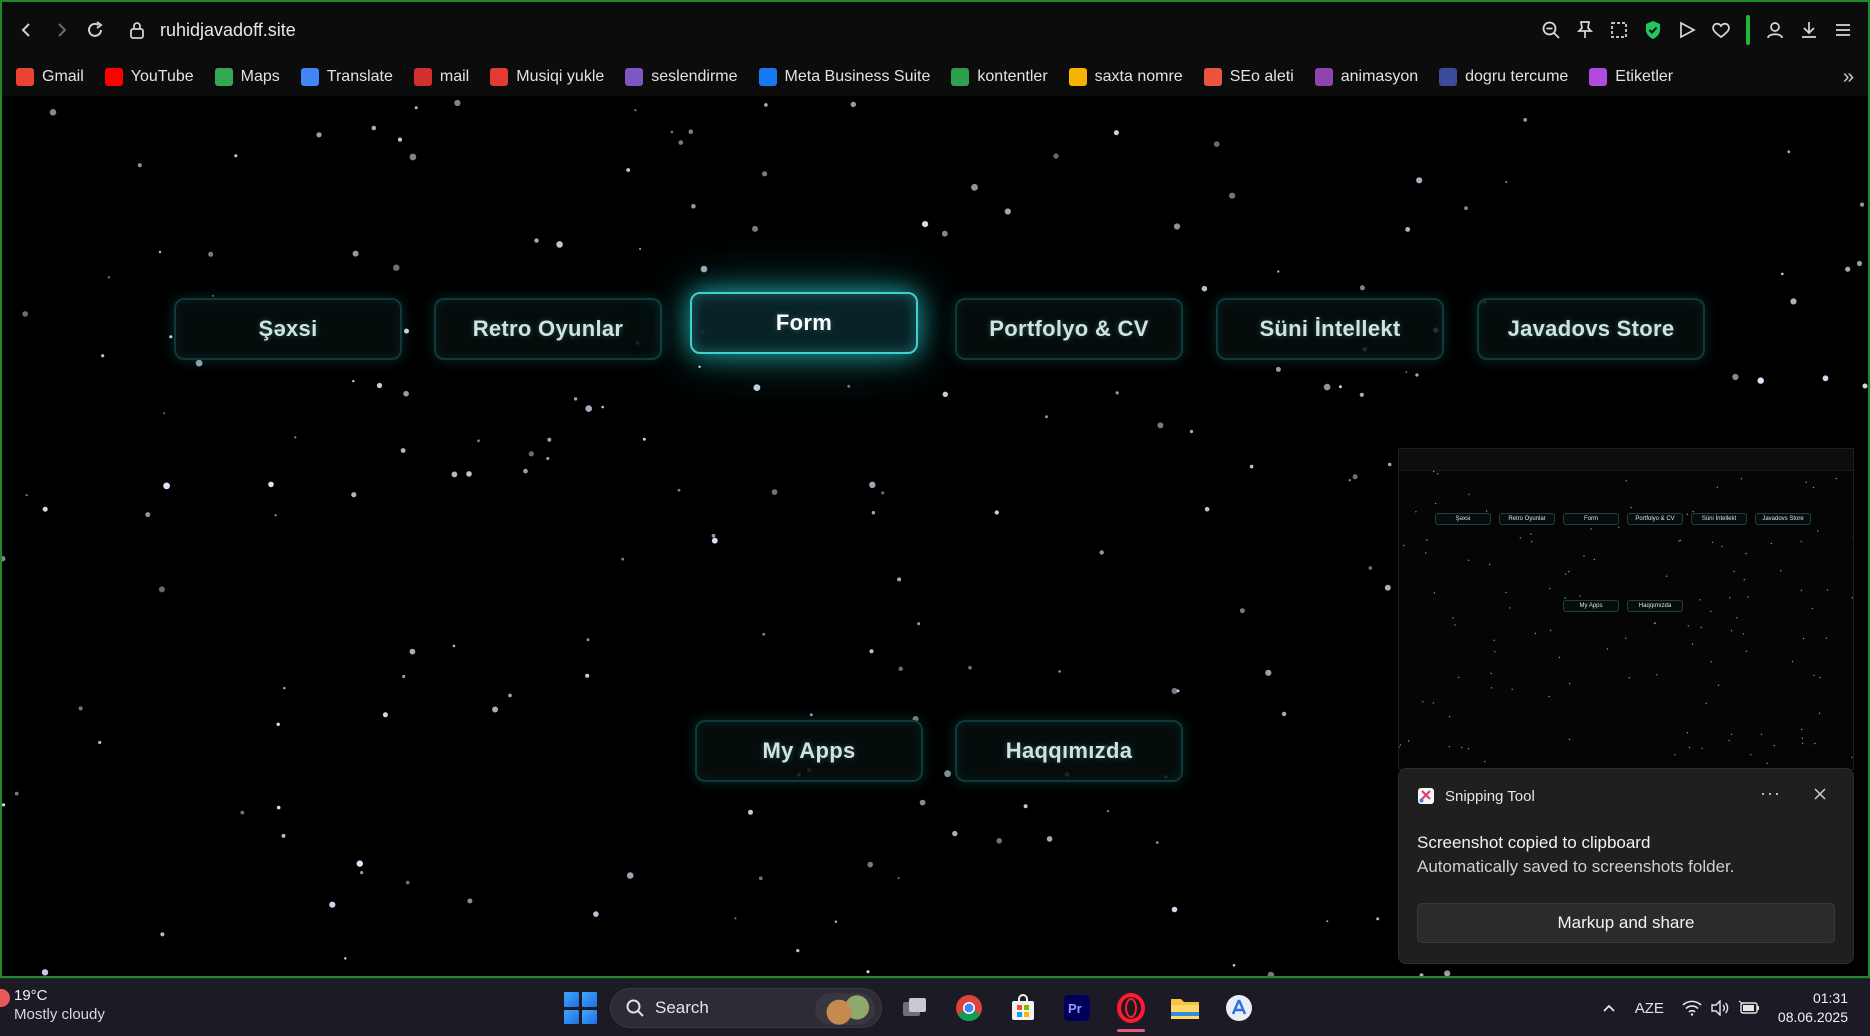 The height and width of the screenshot is (1036, 1870). Describe the element at coordinates (1848, 77) in the screenshot. I see `bookmarks-overflow-icon: »` at that location.